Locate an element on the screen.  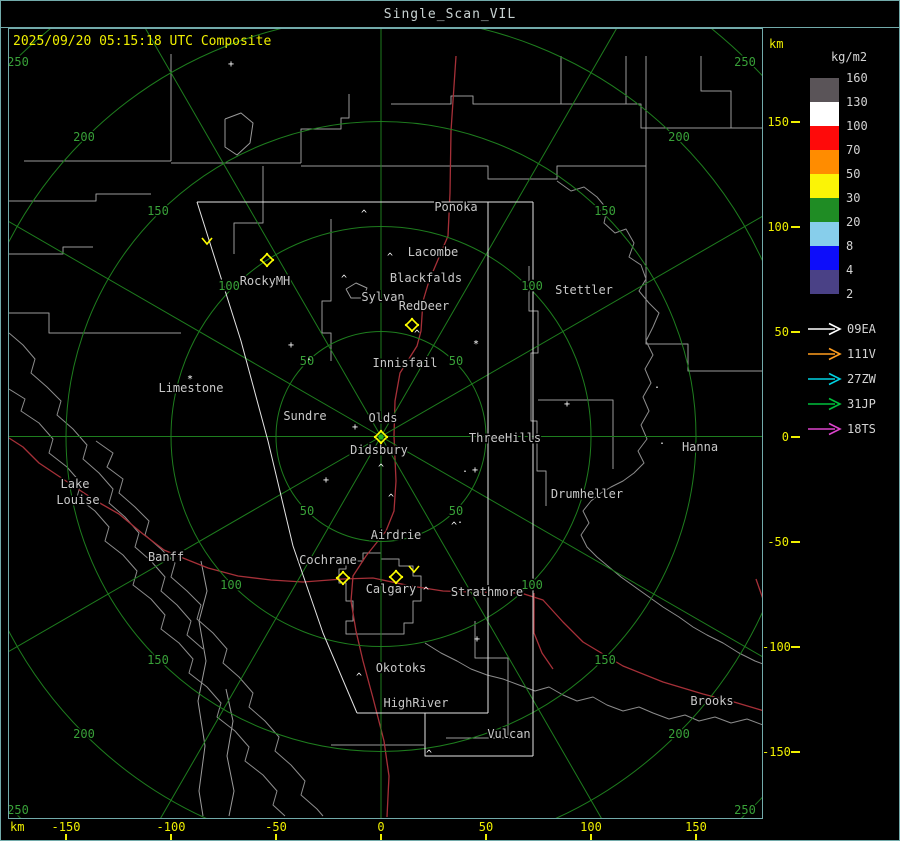
bottom-axis-unit: km is located at coordinates (17, 827).